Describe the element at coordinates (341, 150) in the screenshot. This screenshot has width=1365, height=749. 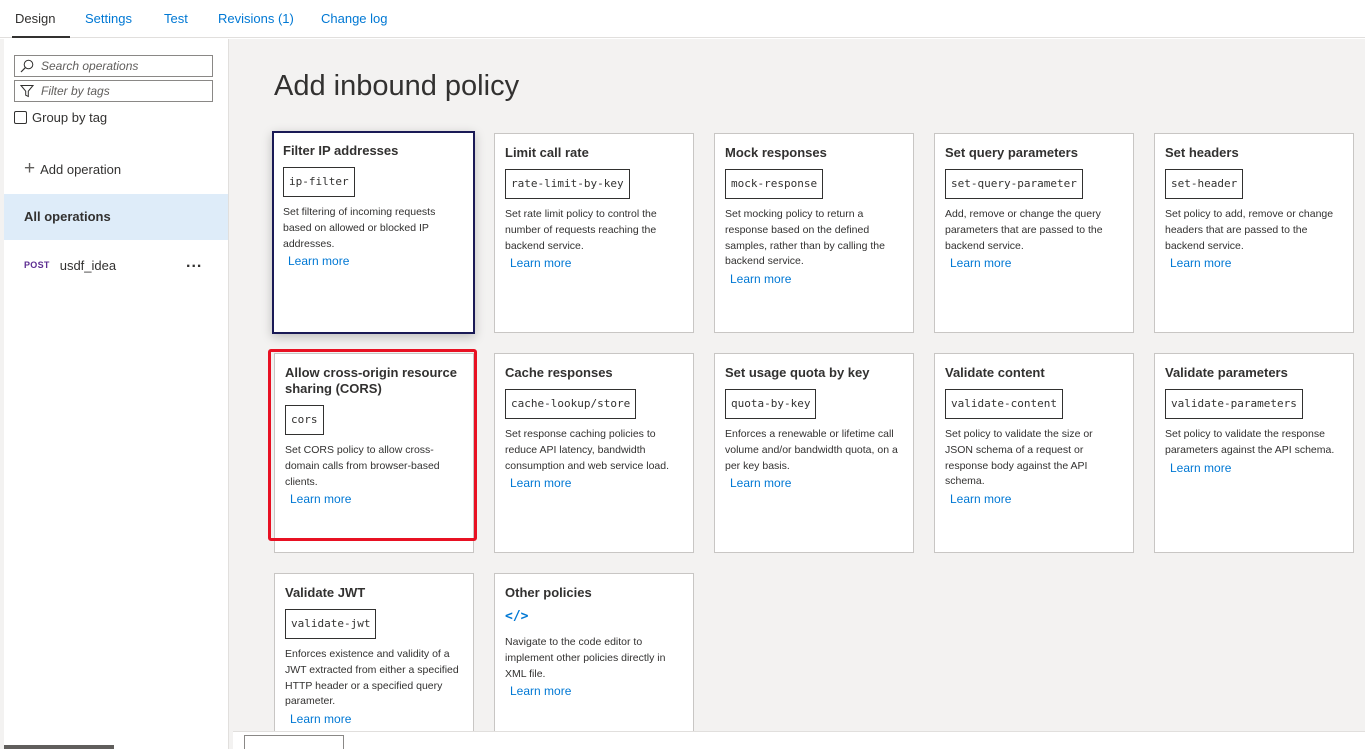
I see `card-title: Filter IP addresses` at that location.